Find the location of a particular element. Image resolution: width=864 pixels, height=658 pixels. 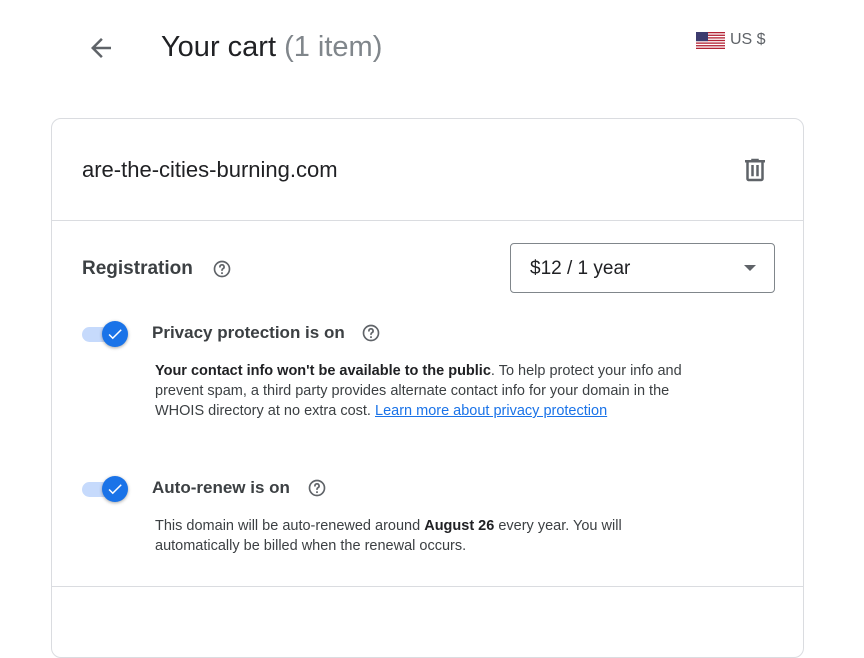

registration-help-icon is located at coordinates (222, 269).